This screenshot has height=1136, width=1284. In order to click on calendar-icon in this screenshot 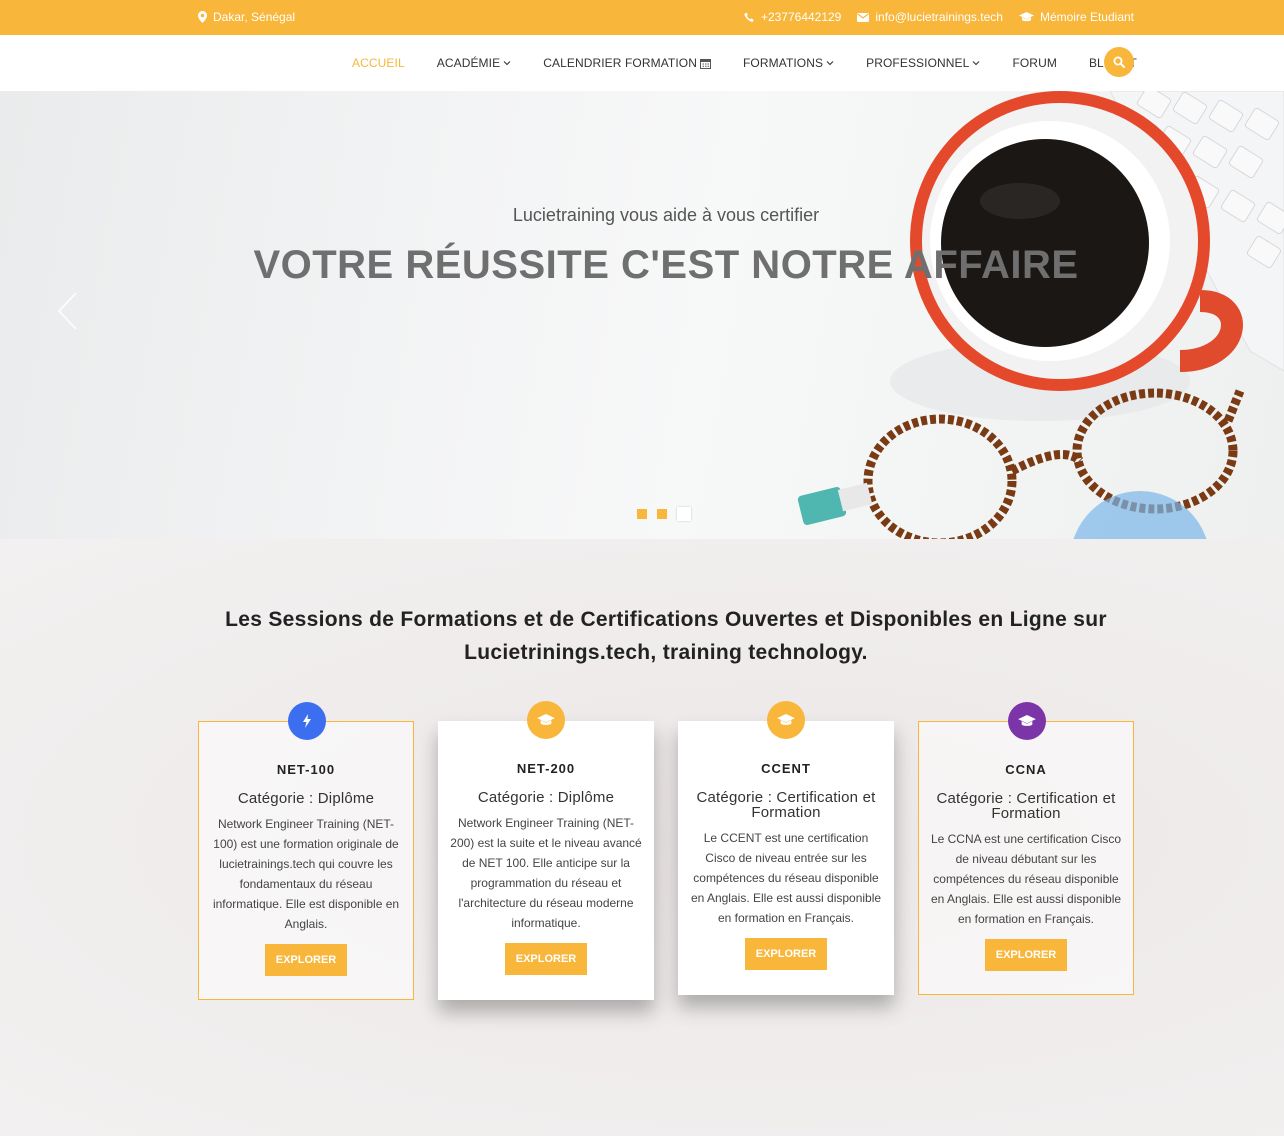, I will do `click(705, 63)`.